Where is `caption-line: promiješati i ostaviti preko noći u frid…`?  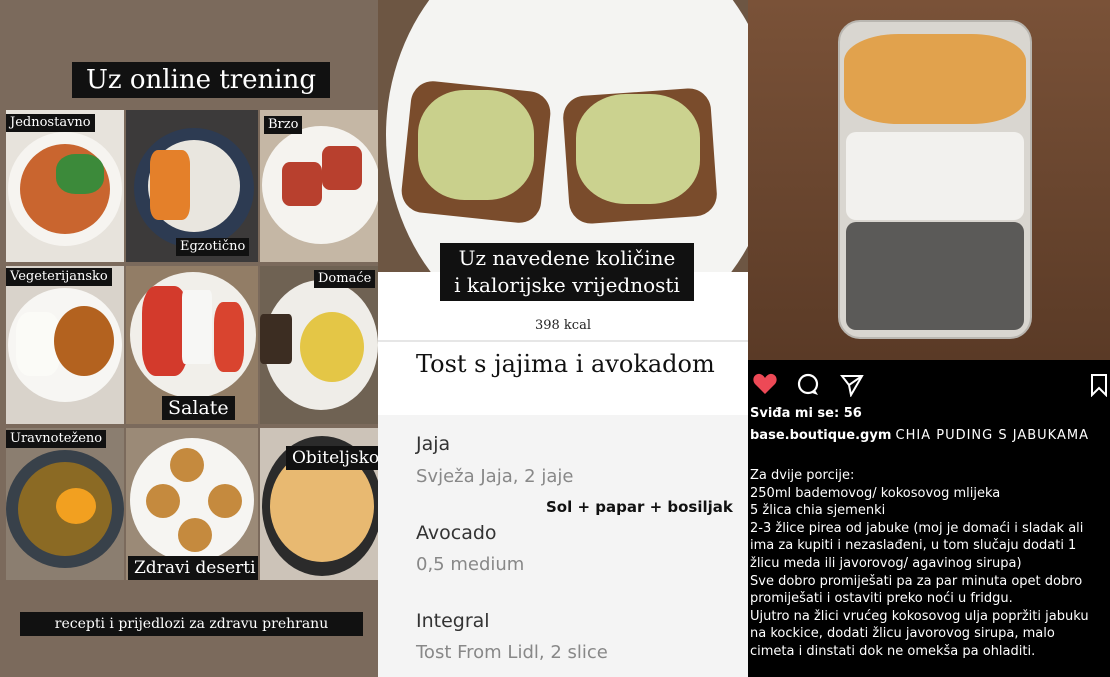
caption-line: promiješati i ostaviti preko noći u frid… is located at coordinates (881, 599).